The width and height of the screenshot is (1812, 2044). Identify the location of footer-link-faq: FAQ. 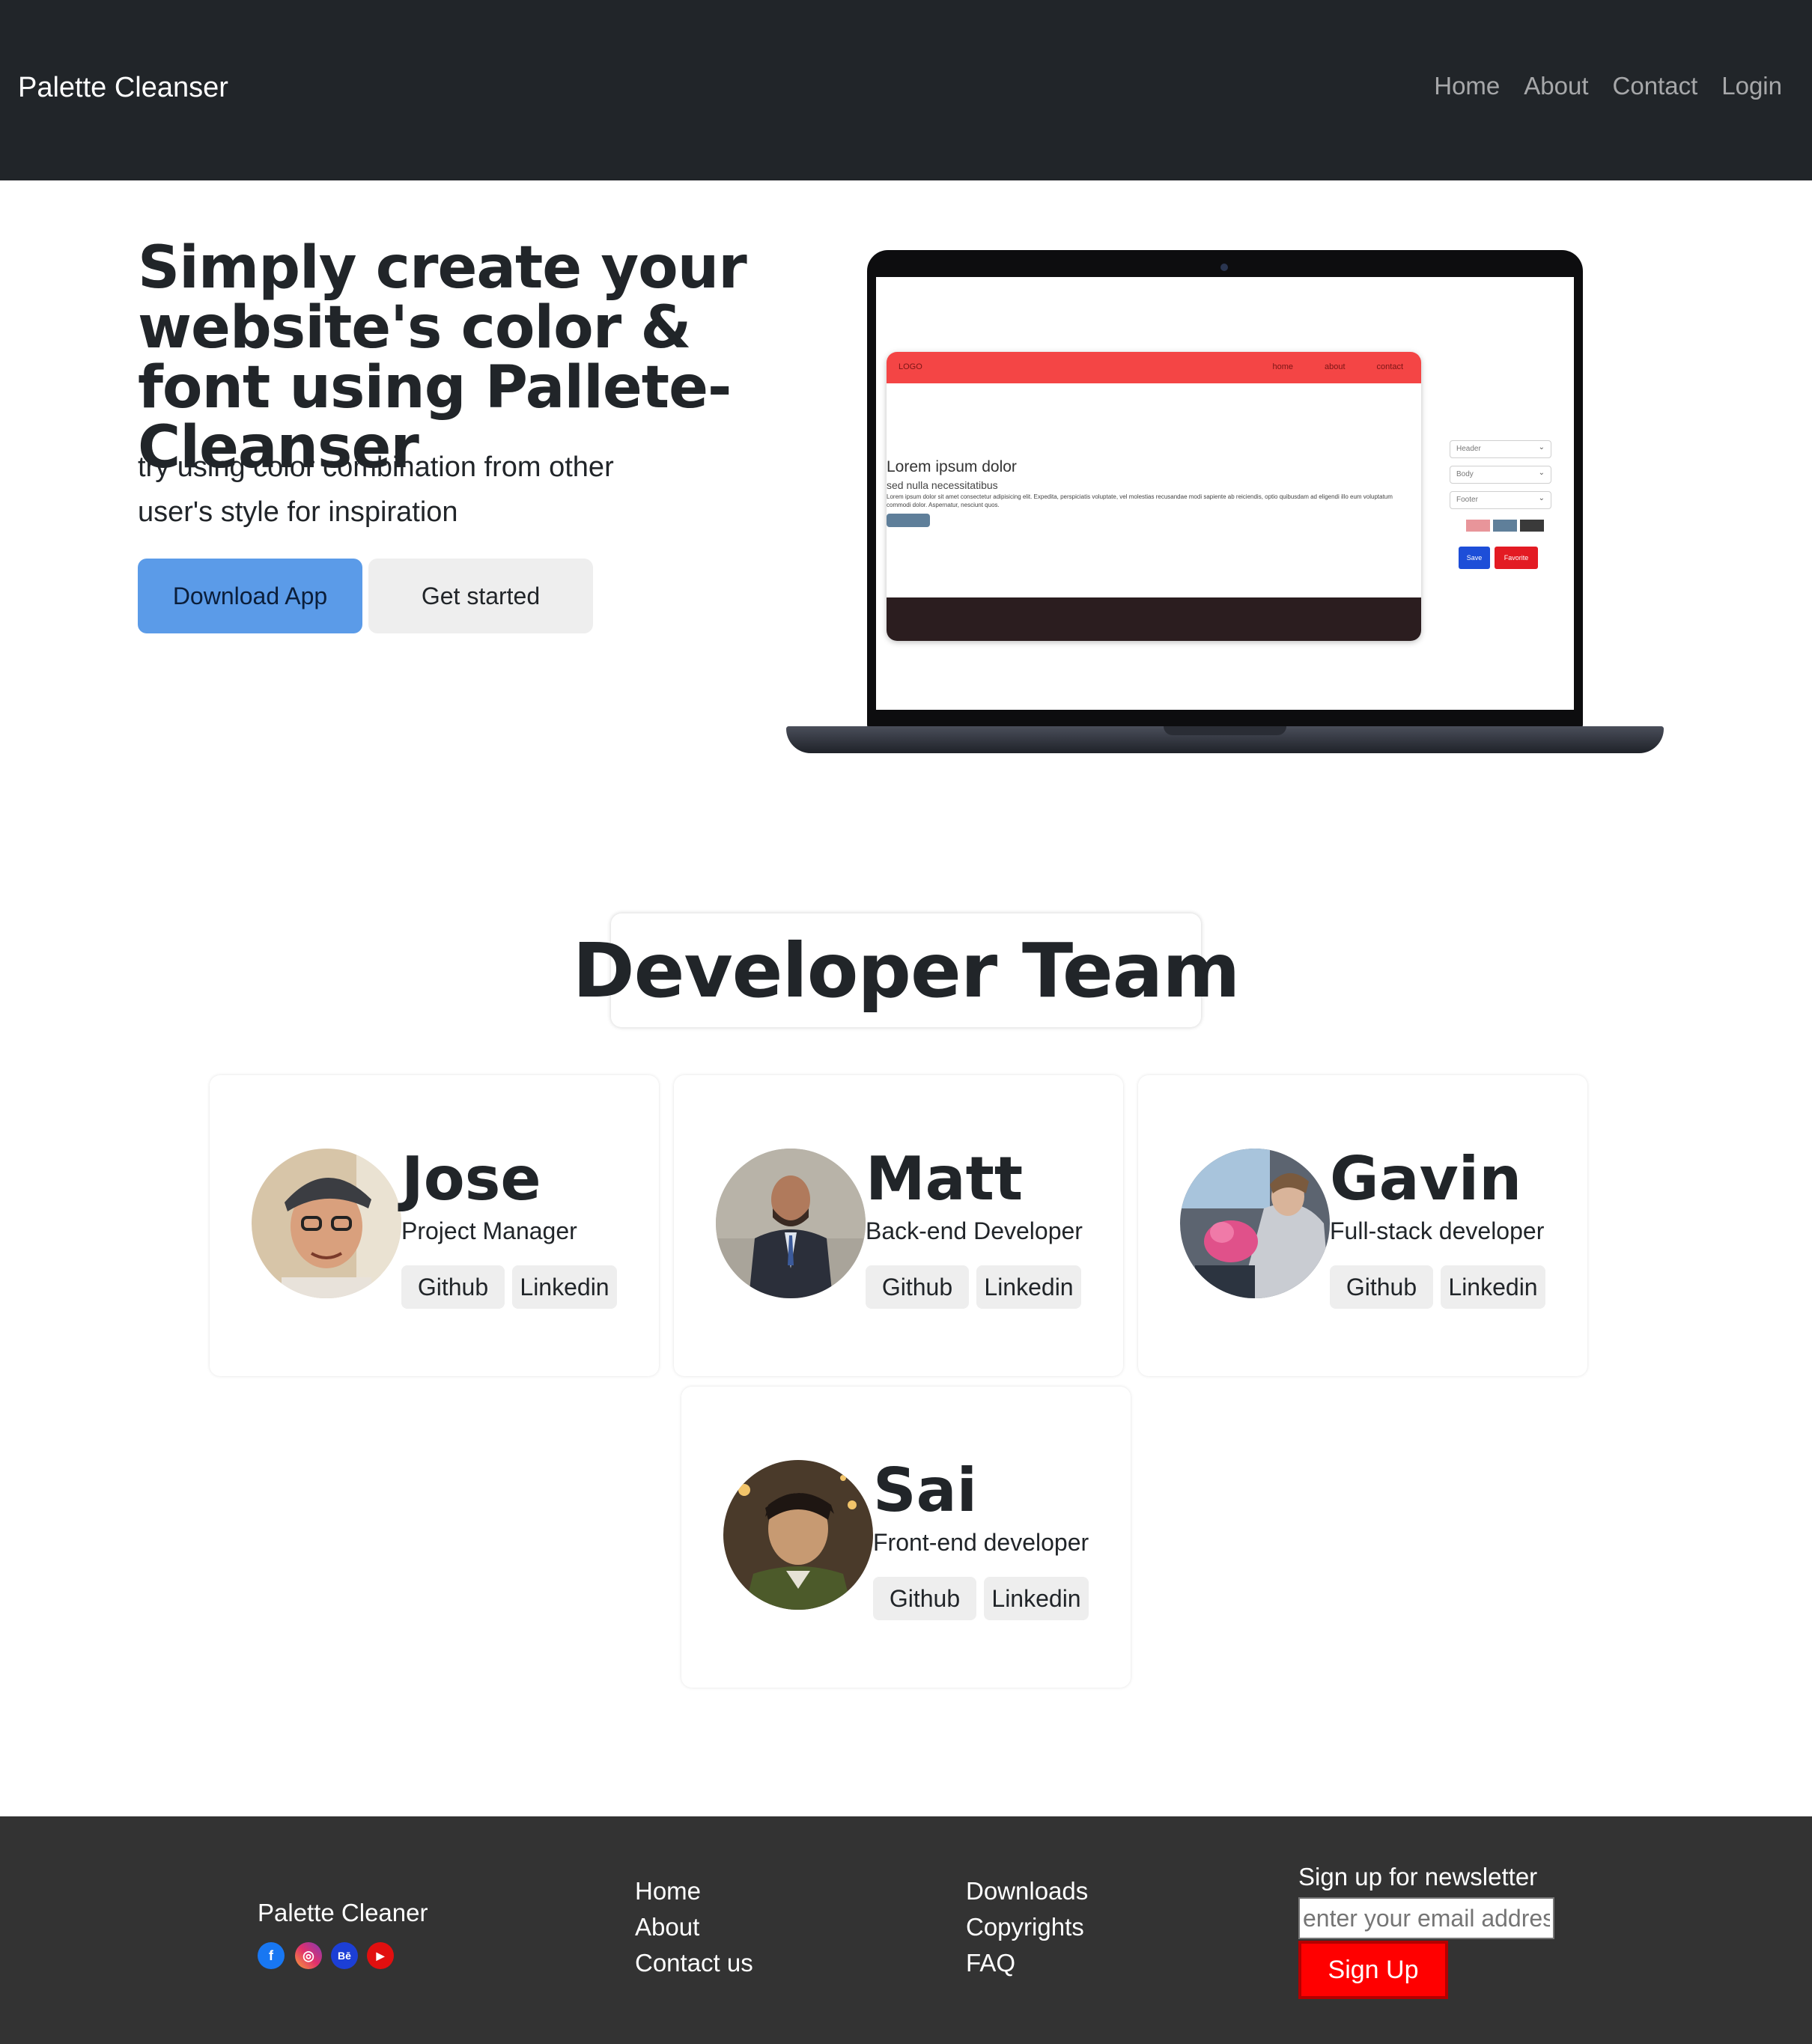
(1027, 1963).